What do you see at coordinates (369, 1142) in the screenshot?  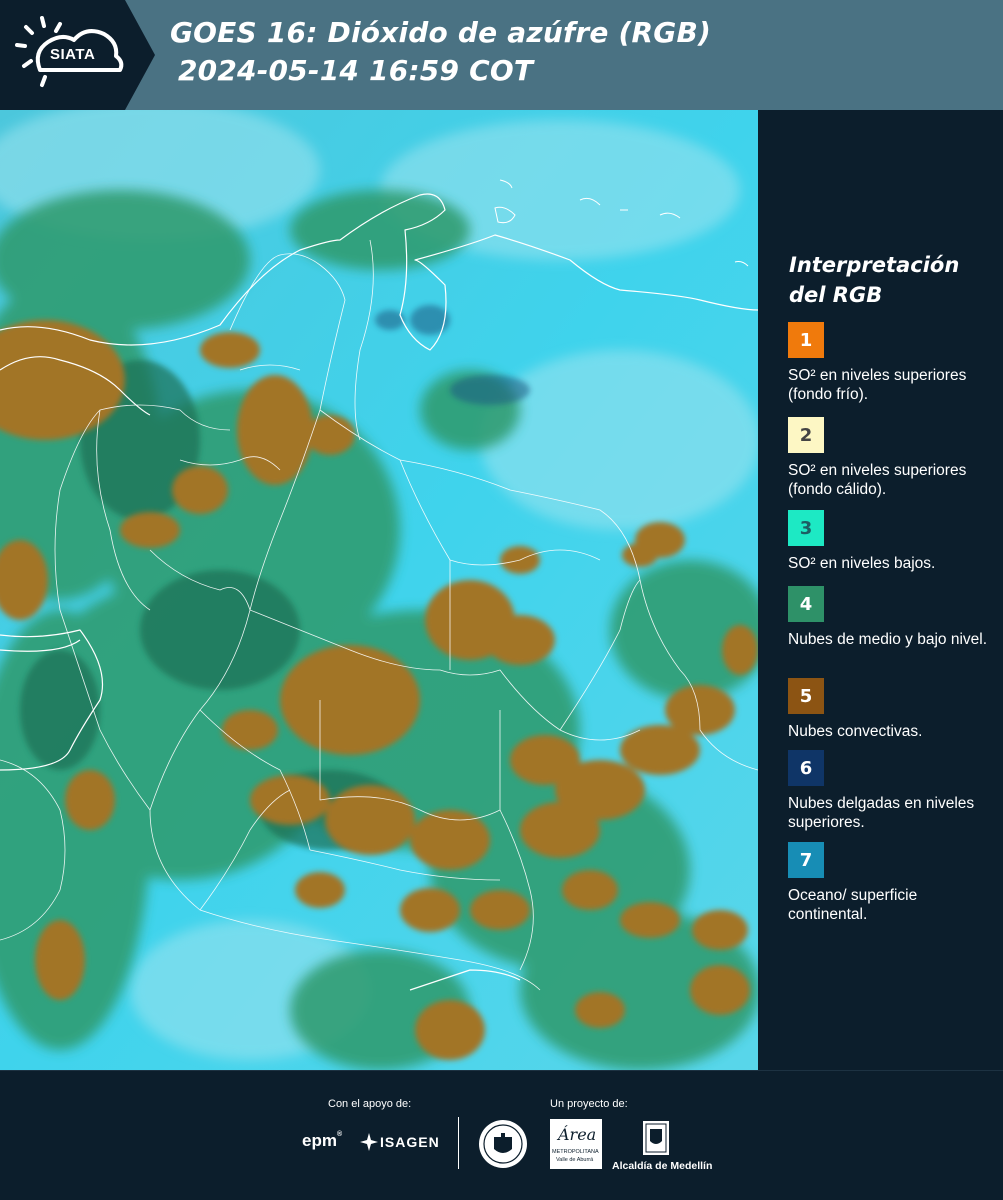 I see `isagen-icon` at bounding box center [369, 1142].